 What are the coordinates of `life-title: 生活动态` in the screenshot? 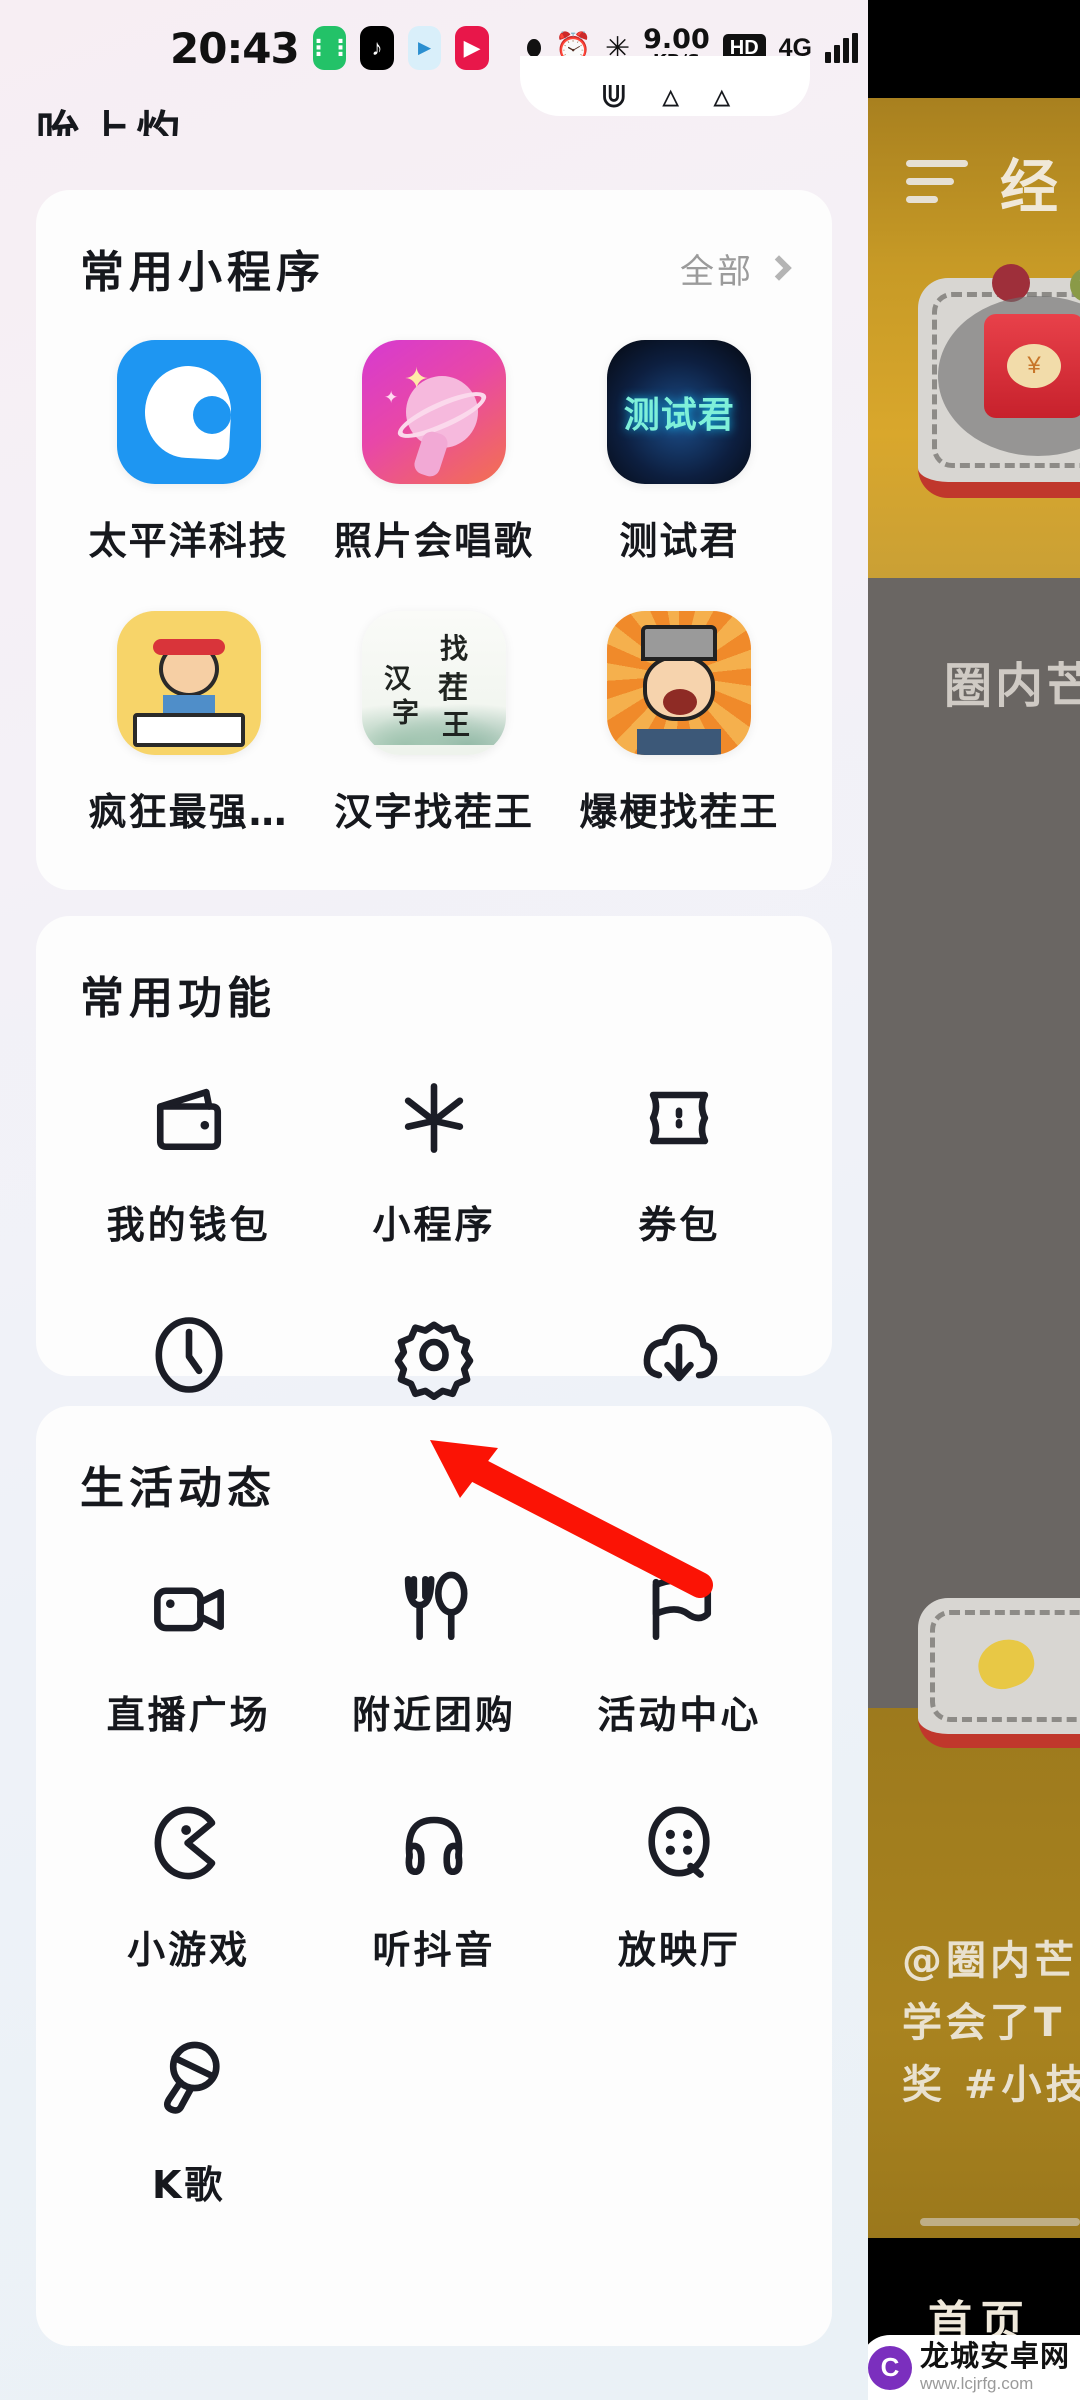 It's located at (178, 1488).